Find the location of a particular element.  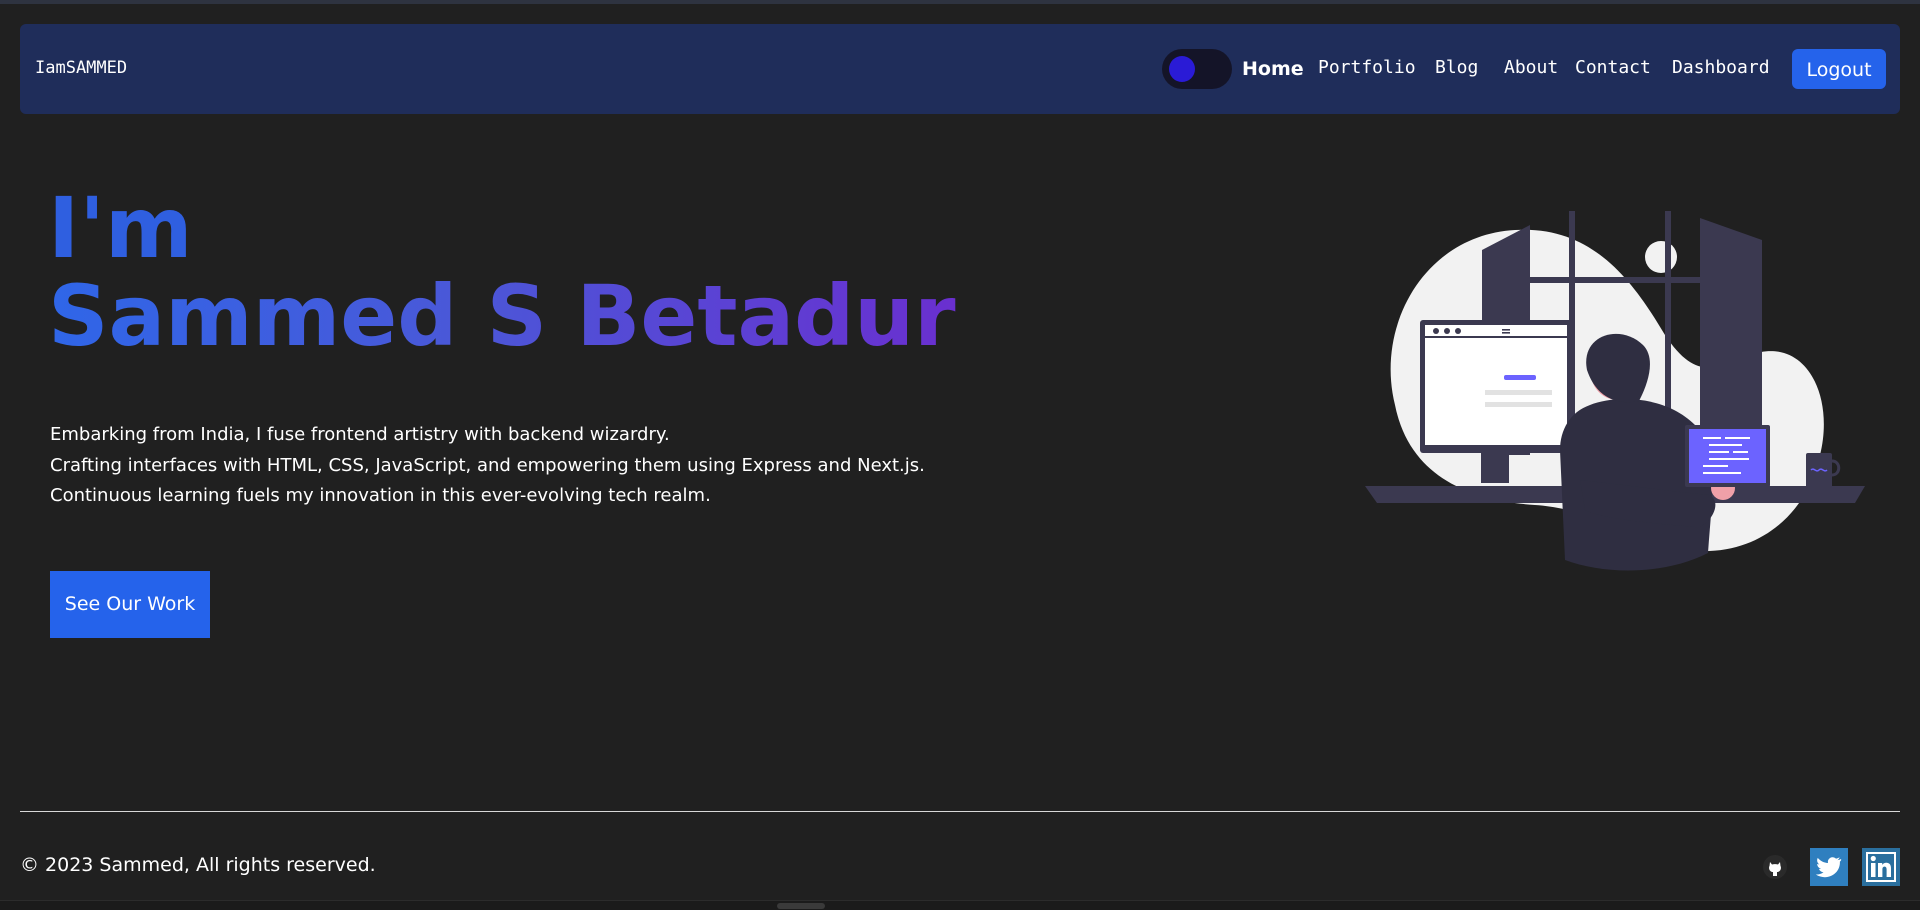

brand-logo: IamSAMMED is located at coordinates (81, 68).